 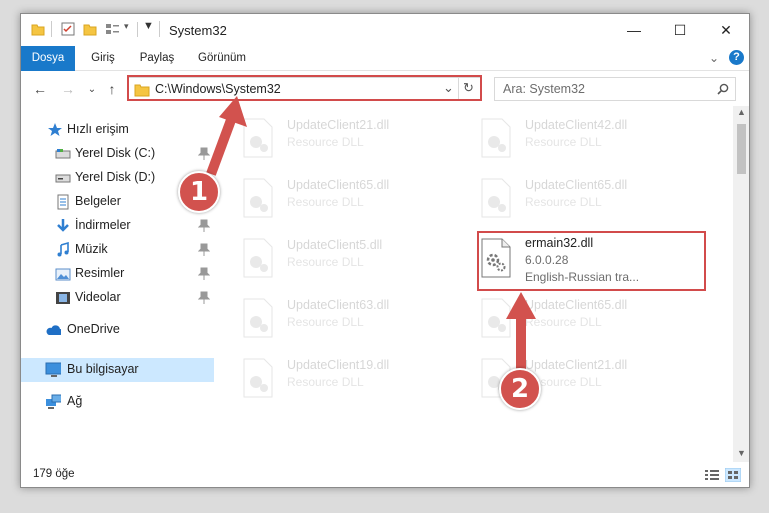 I want to click on tab-file: Dosya, so click(x=48, y=58).